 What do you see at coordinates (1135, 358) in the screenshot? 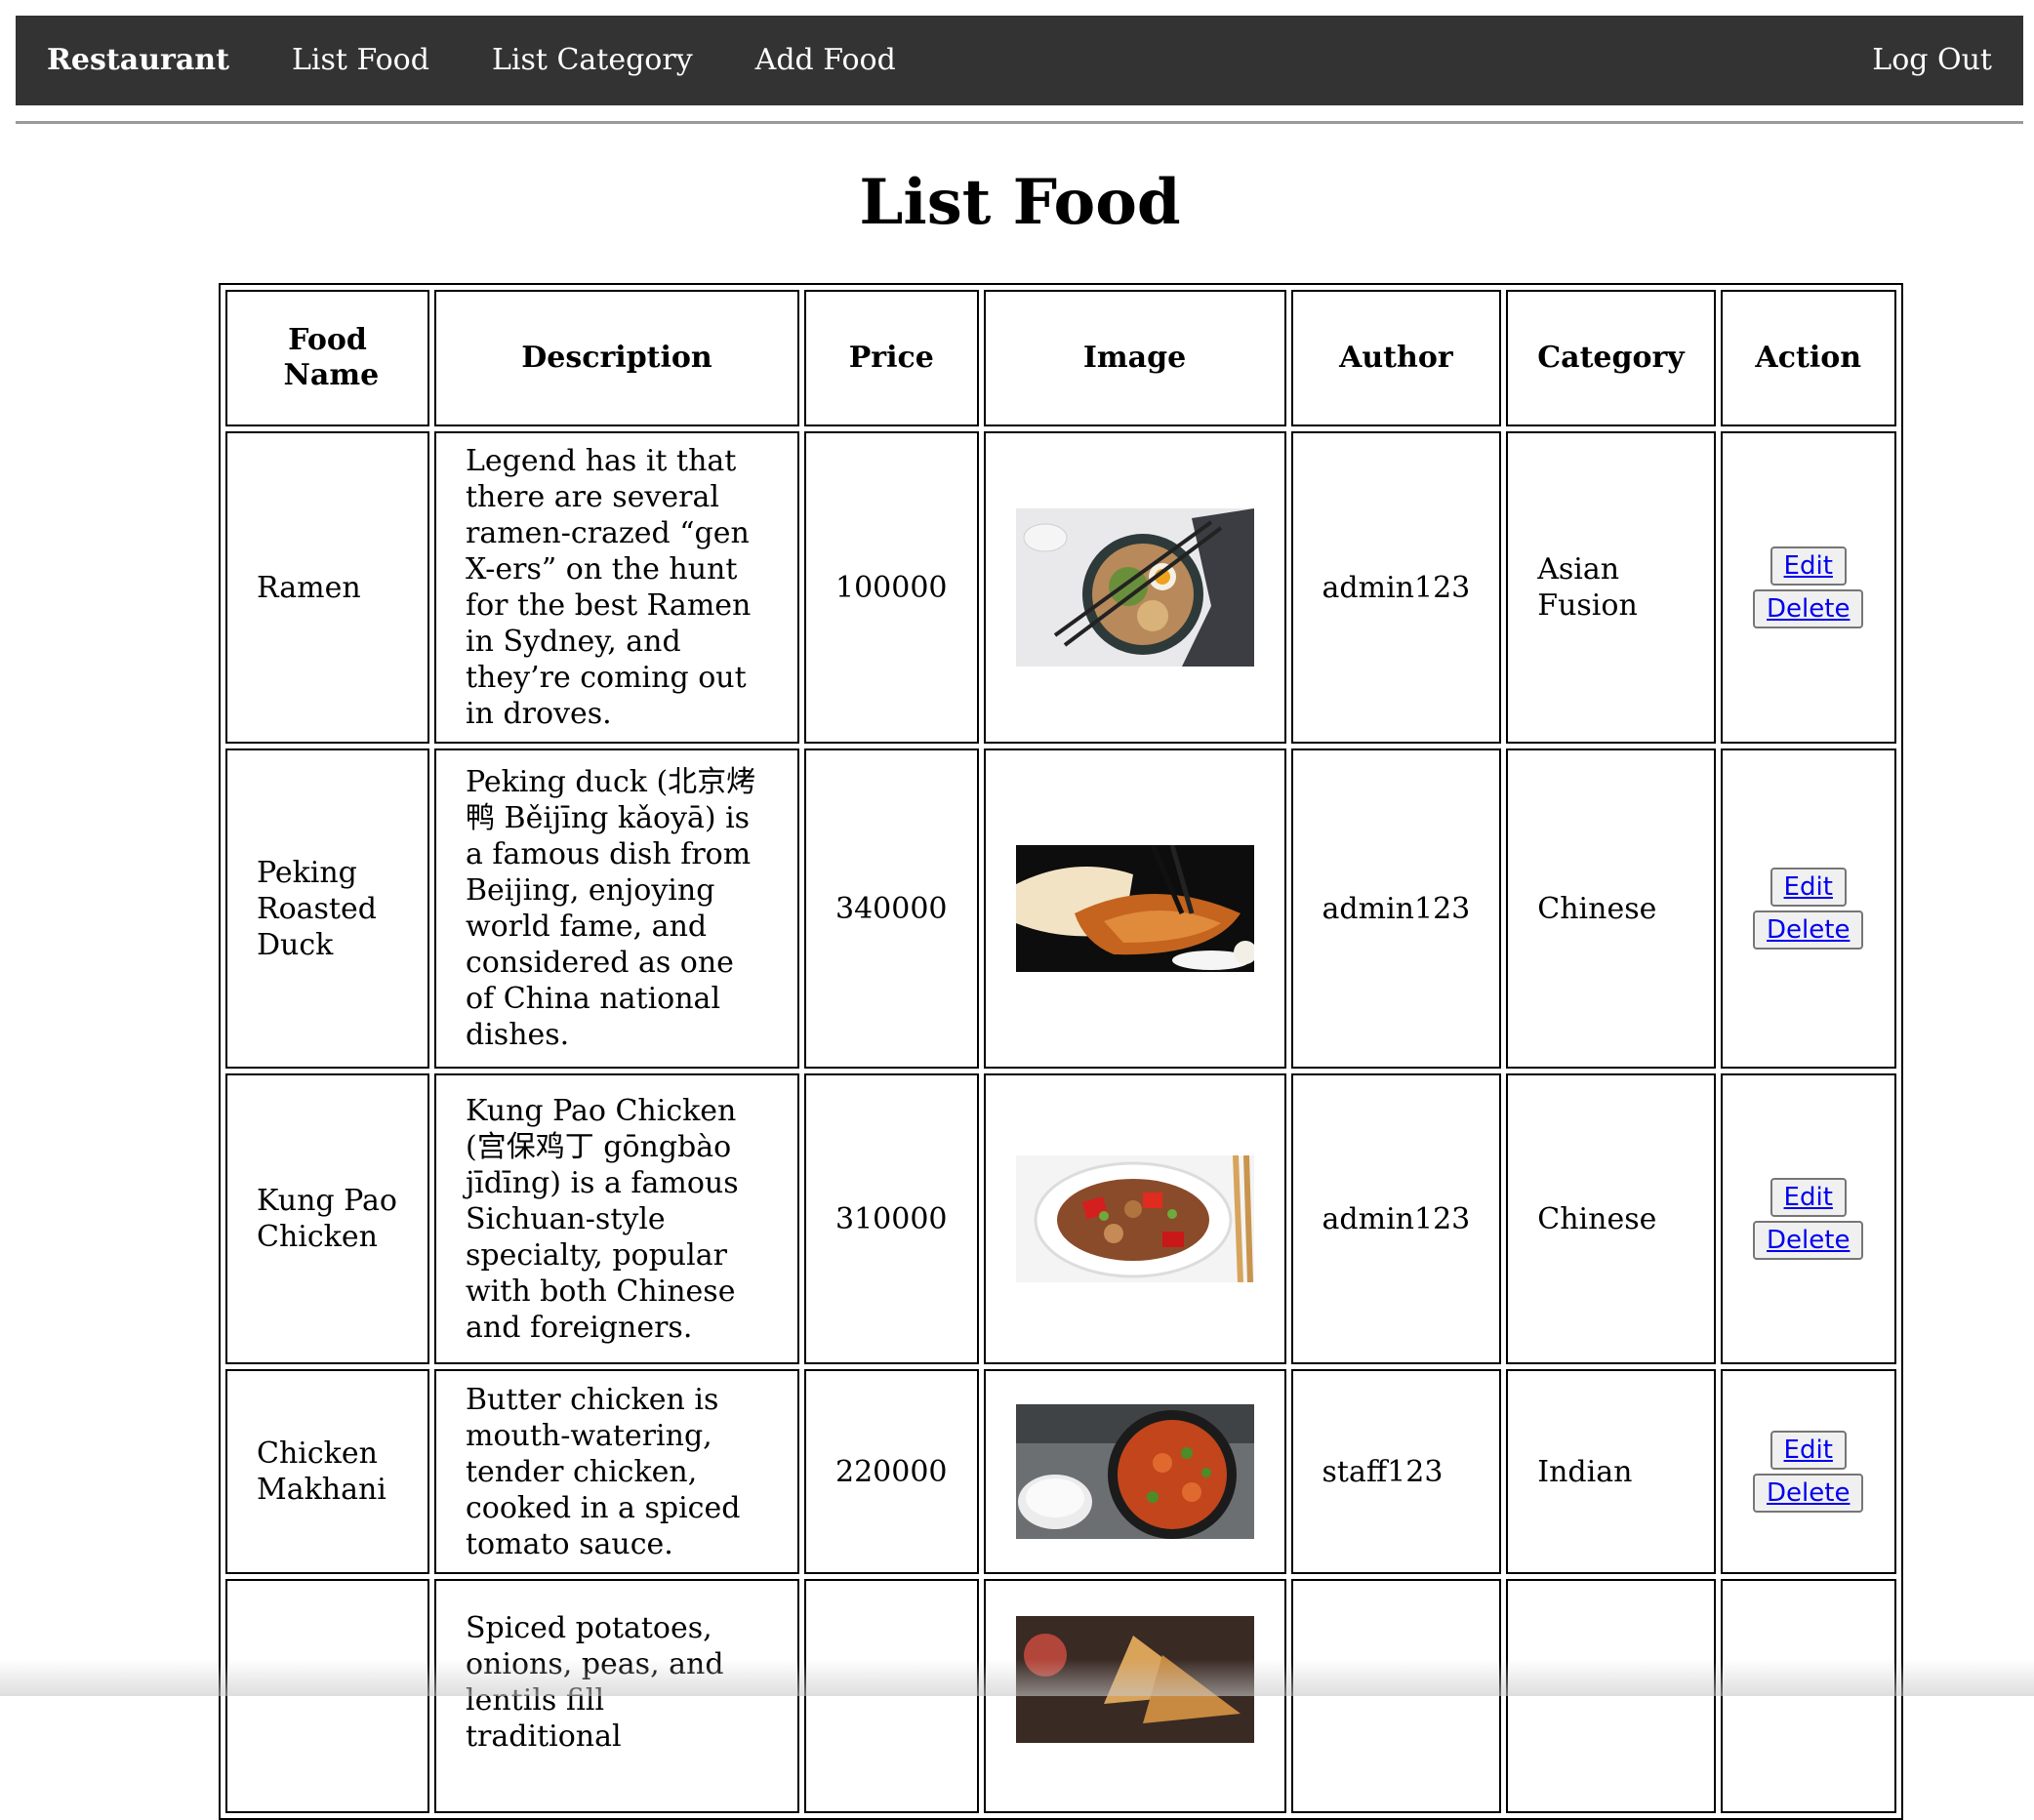
I see `column-header-image: Image` at bounding box center [1135, 358].